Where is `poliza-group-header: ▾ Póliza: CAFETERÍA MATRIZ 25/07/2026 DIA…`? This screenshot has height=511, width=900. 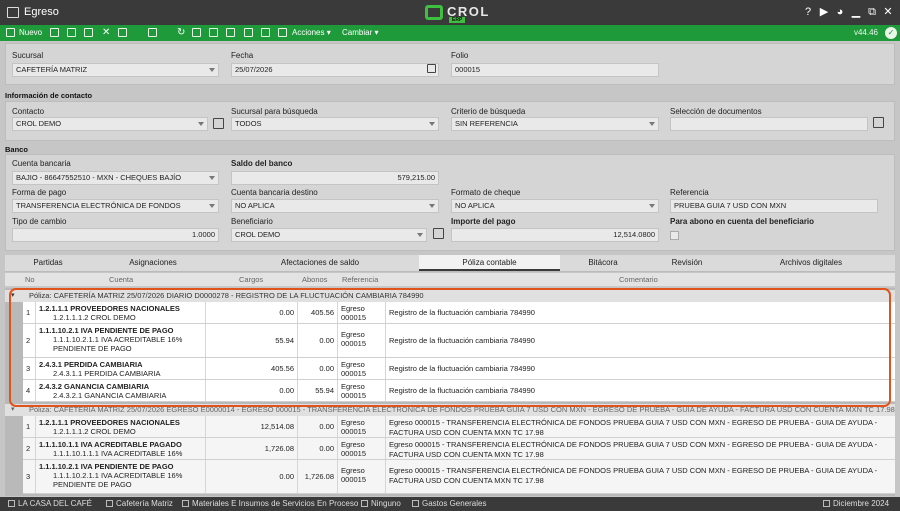
poliza-group-header: ▾ Póliza: CAFETERÍA MATRIZ 25/07/2026 DIA… is located at coordinates (450, 296).